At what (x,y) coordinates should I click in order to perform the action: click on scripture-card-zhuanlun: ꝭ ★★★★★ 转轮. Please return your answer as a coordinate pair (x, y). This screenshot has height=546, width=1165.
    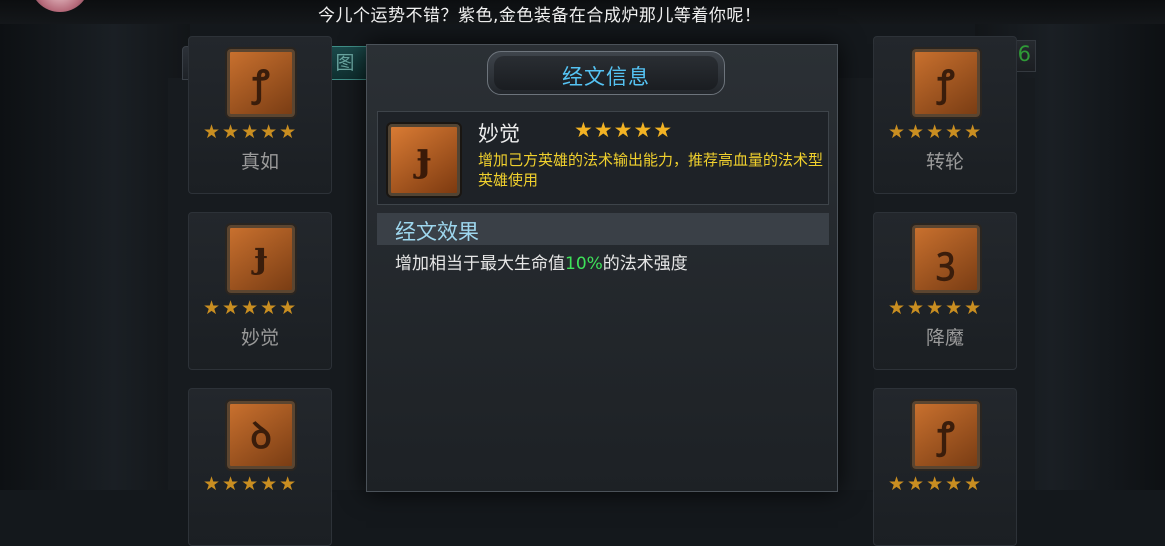
    Looking at the image, I should click on (945, 115).